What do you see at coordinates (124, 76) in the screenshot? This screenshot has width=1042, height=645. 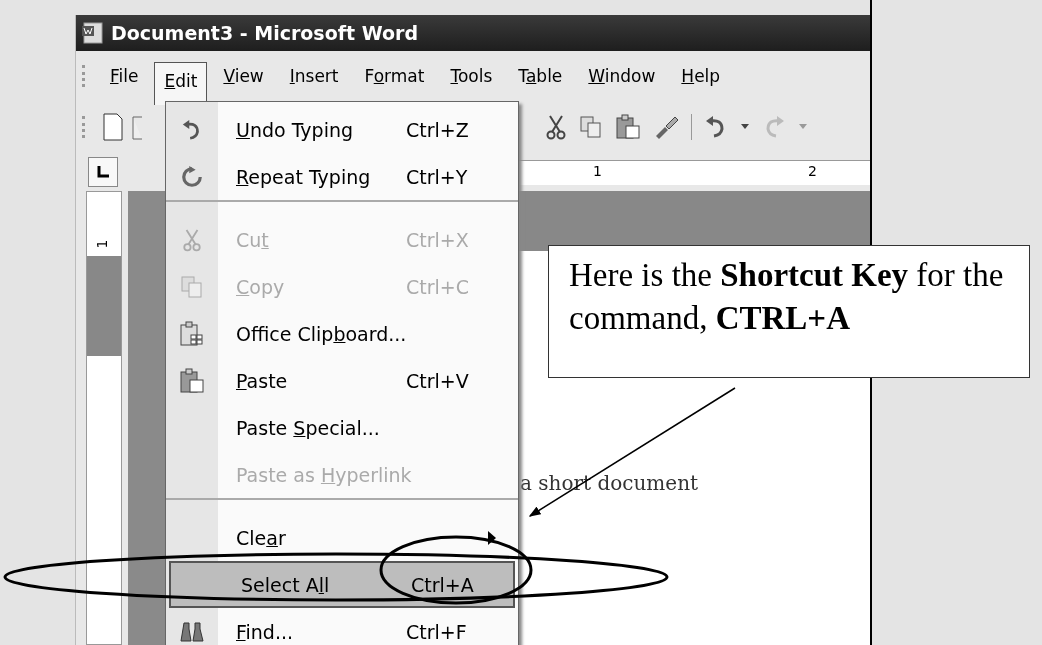 I see `menu-item: File` at bounding box center [124, 76].